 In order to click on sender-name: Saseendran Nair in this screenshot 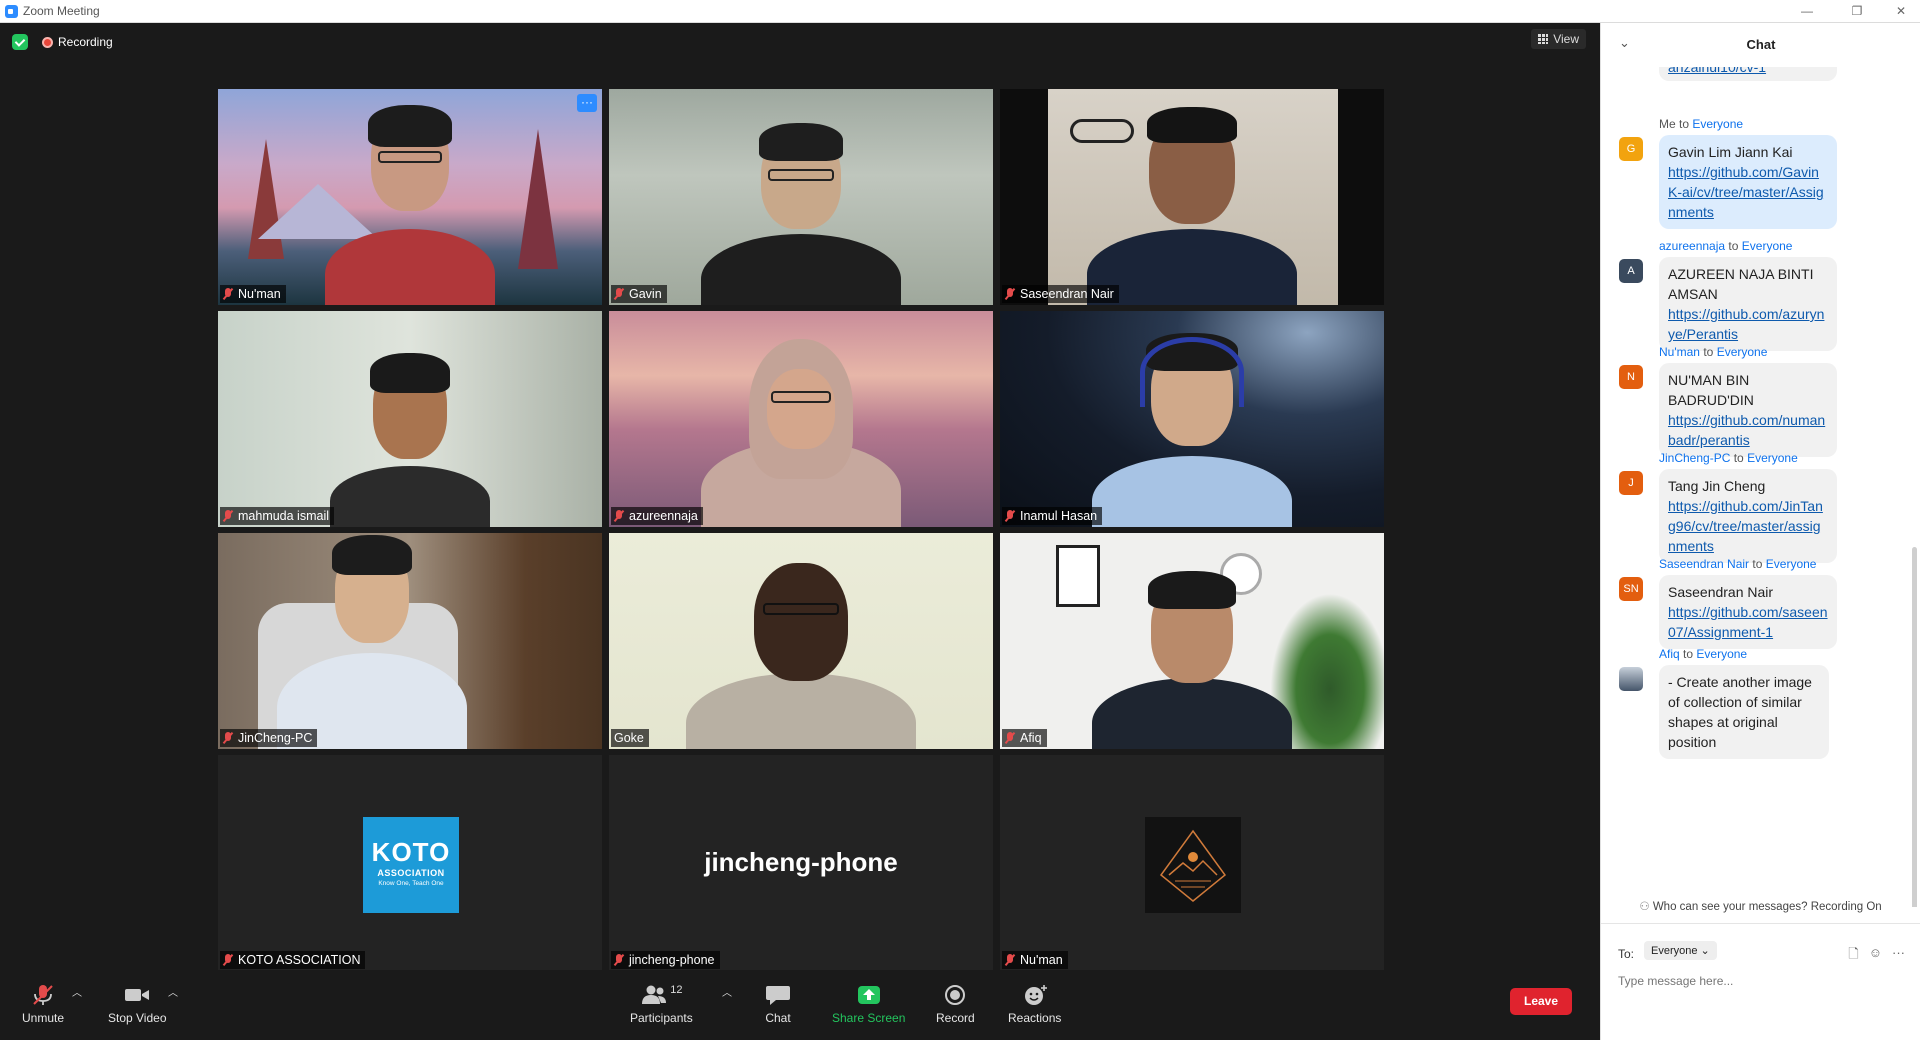, I will do `click(1704, 564)`.